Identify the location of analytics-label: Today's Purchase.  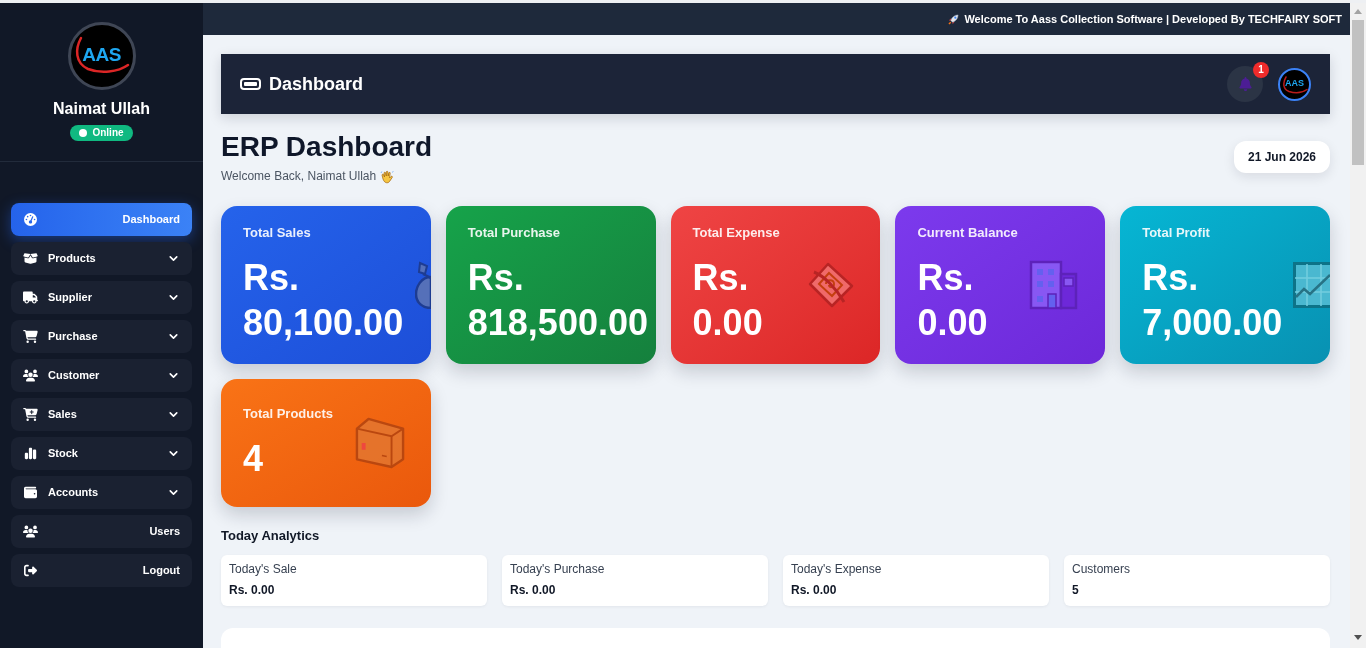
(557, 569).